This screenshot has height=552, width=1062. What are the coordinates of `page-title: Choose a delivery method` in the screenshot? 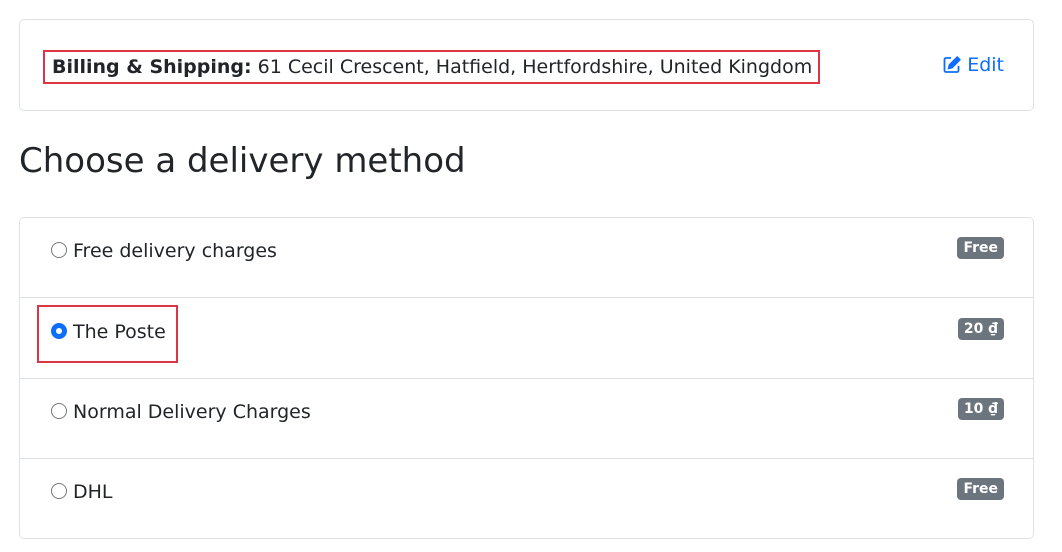 It's located at (242, 161).